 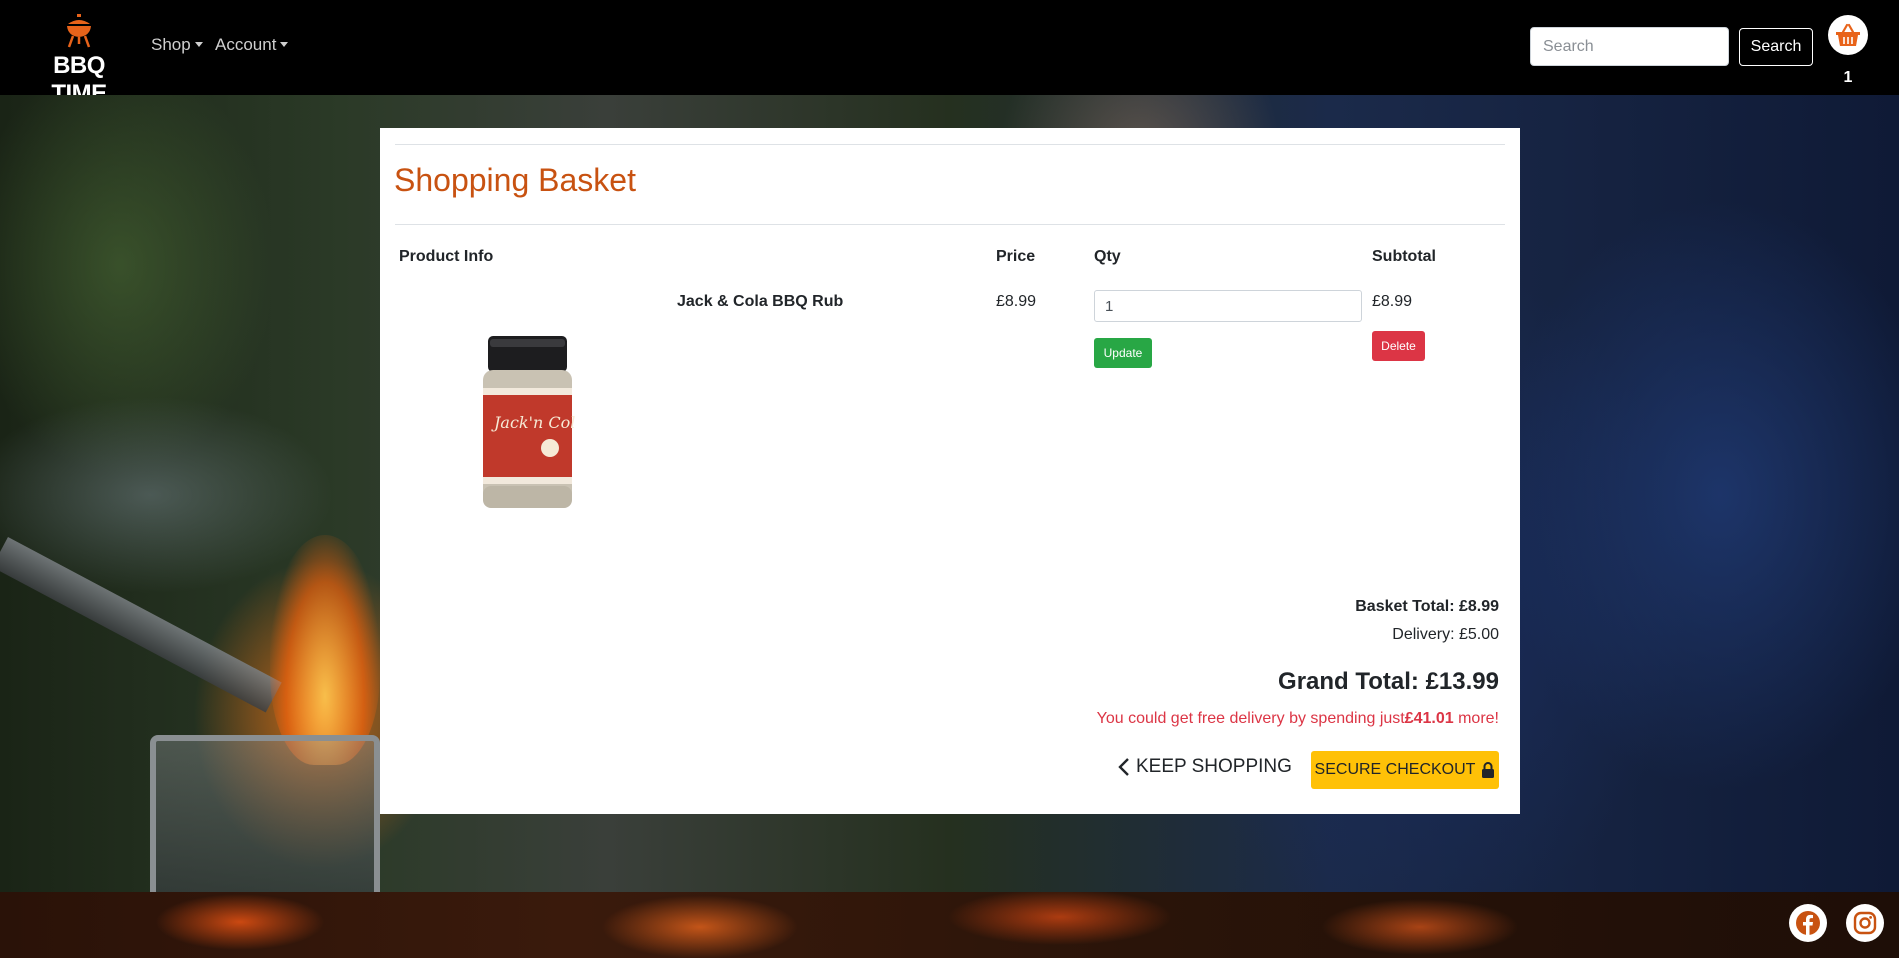 What do you see at coordinates (1392, 301) in the screenshot?
I see `product-subtotal: £8.99` at bounding box center [1392, 301].